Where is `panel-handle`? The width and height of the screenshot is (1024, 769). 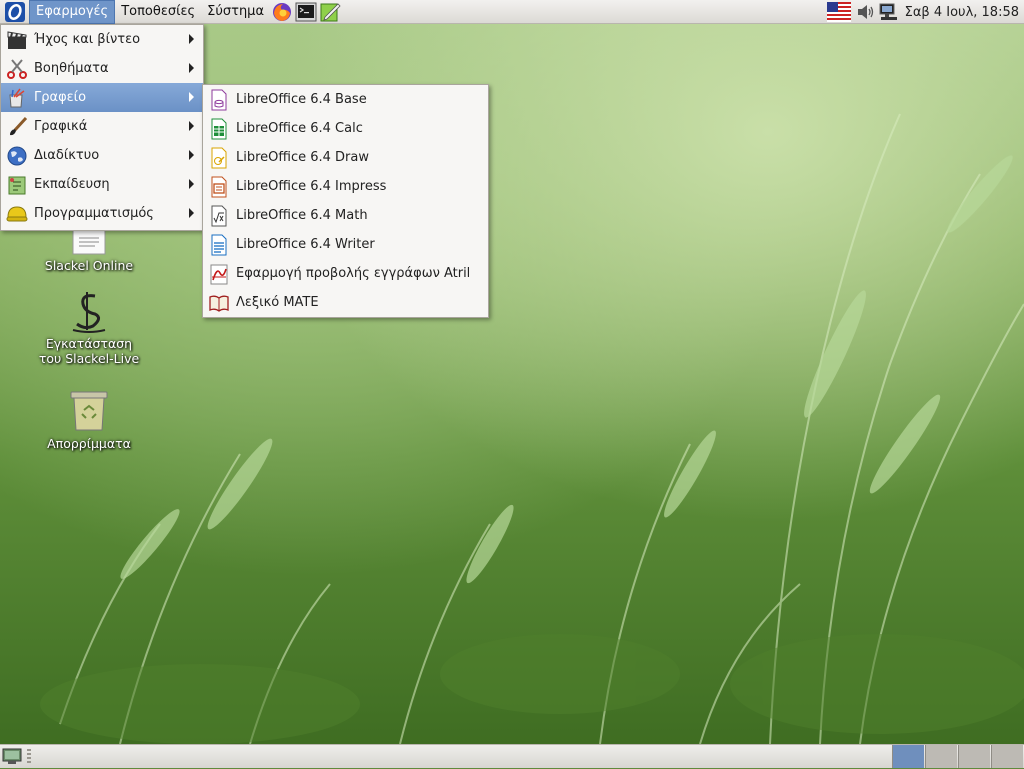
panel-handle is located at coordinates (29, 757).